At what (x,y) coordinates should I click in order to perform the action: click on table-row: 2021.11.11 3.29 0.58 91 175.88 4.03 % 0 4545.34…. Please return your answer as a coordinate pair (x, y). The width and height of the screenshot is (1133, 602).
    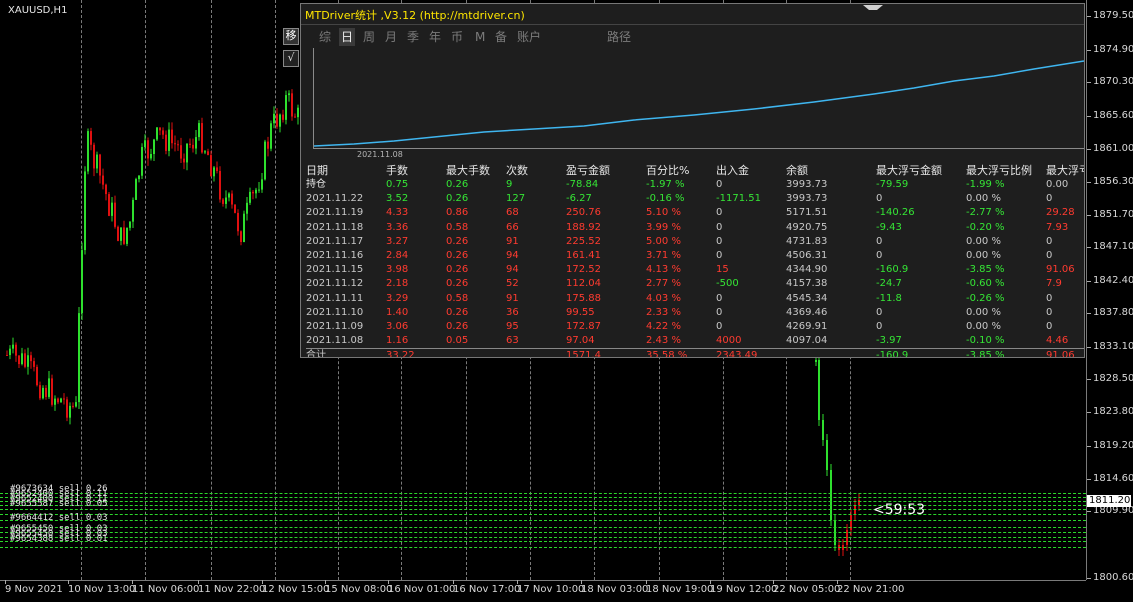
    Looking at the image, I should click on (695, 299).